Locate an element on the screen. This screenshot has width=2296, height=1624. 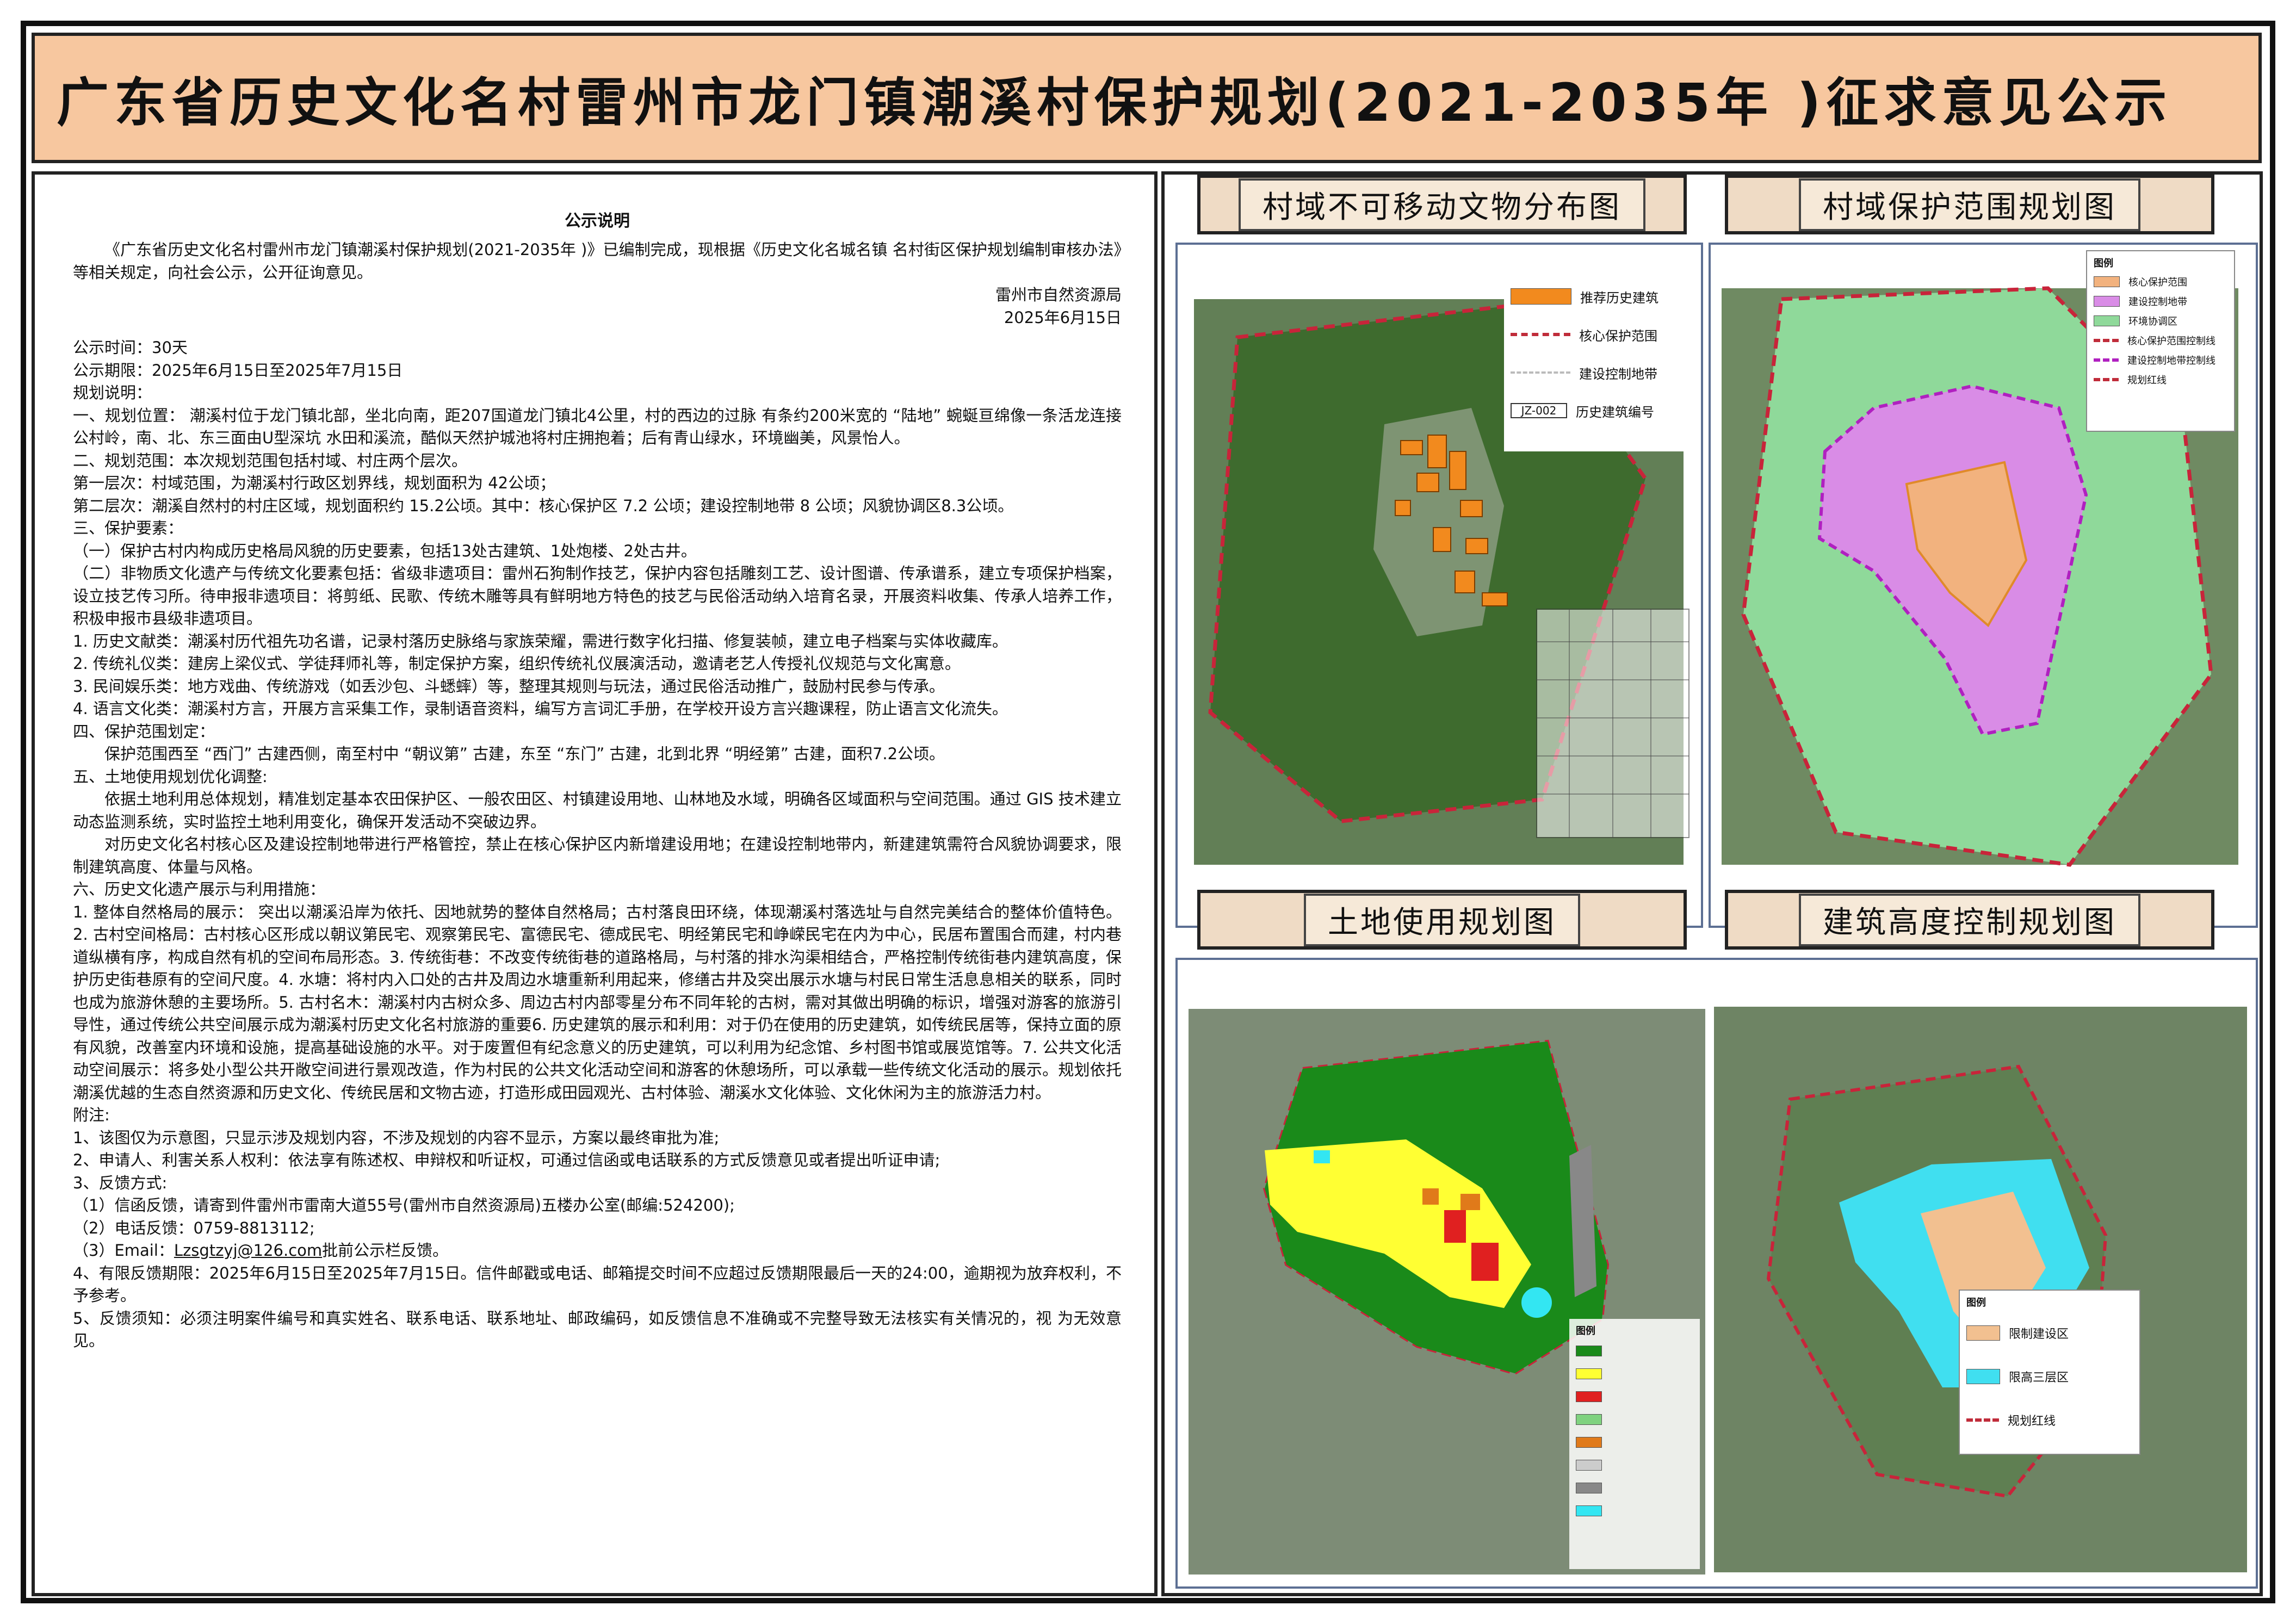
map3-title-bar: 土地使用规划图 is located at coordinates (1442, 920).